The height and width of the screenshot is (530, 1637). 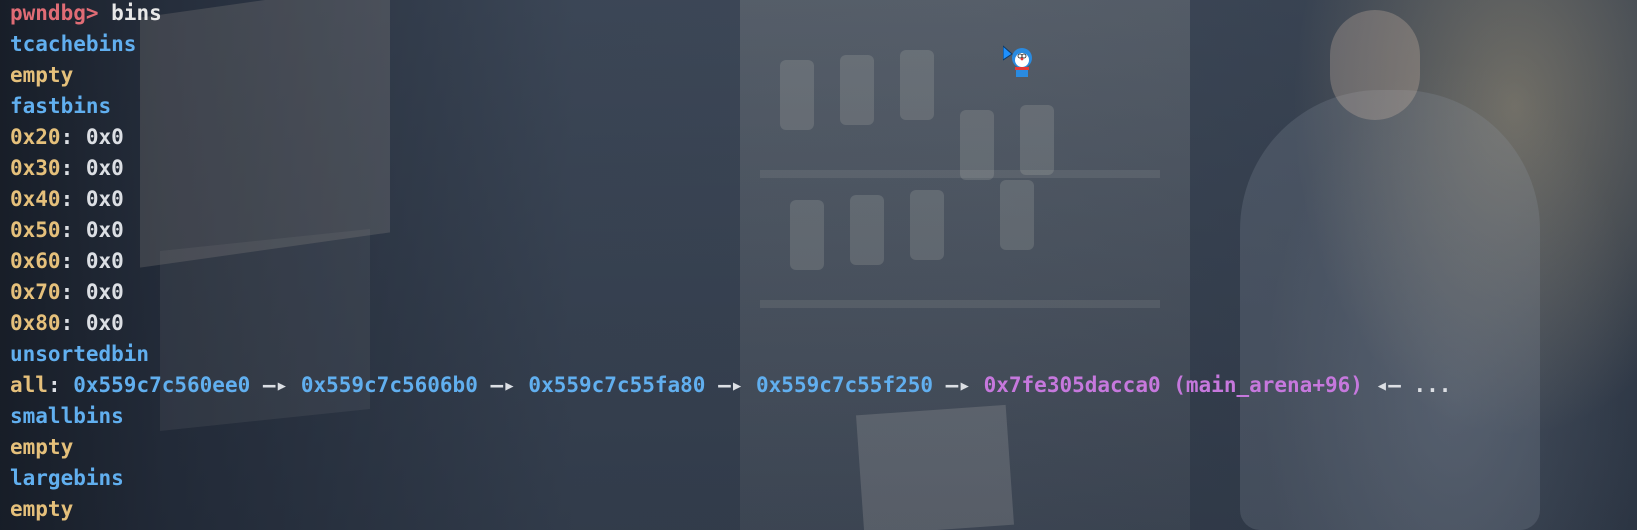 I want to click on largebins-header: largebins, so click(x=67, y=478).